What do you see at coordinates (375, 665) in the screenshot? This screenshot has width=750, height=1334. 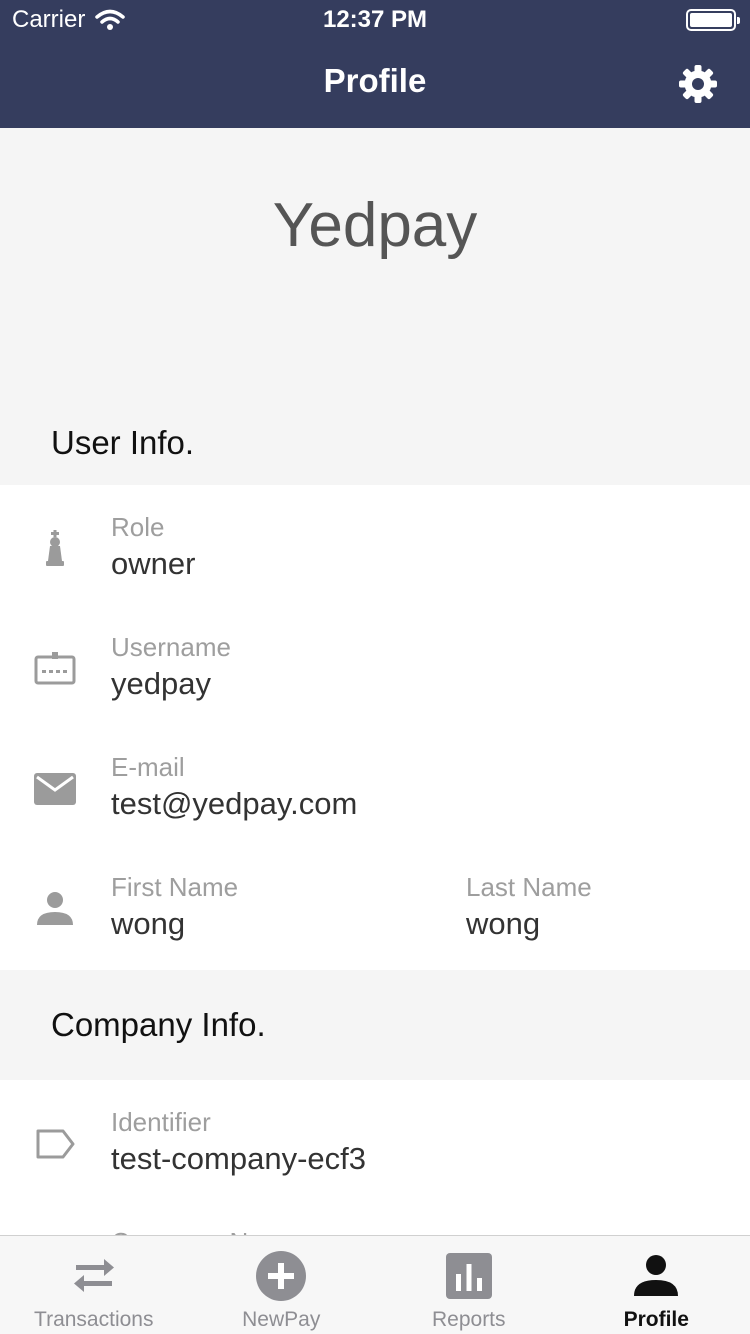 I see `username-row: Username yedpay` at bounding box center [375, 665].